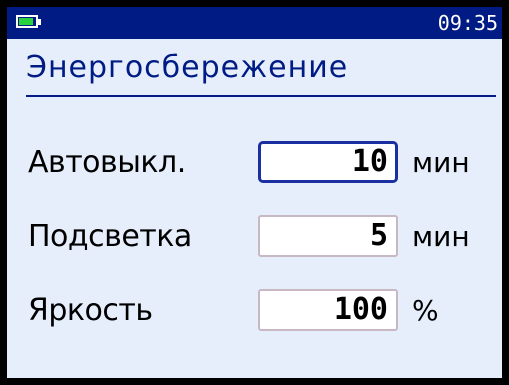 This screenshot has width=509, height=385. Describe the element at coordinates (110, 236) in the screenshot. I see `setting-label: Подсветка` at that location.